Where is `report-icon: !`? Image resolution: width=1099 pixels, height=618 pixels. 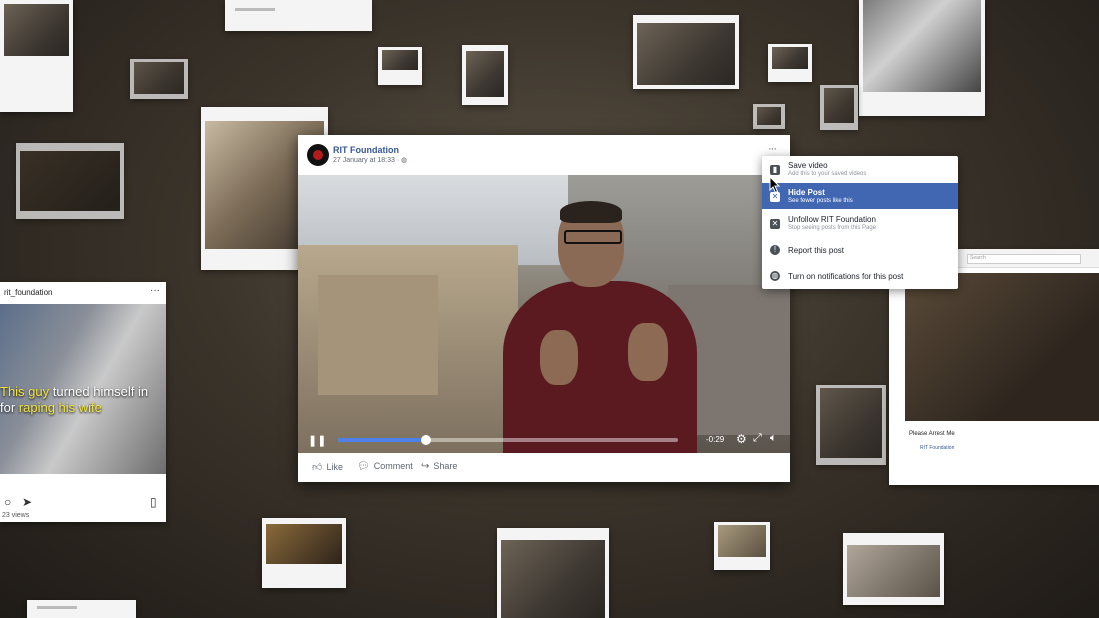
report-icon: ! is located at coordinates (775, 250).